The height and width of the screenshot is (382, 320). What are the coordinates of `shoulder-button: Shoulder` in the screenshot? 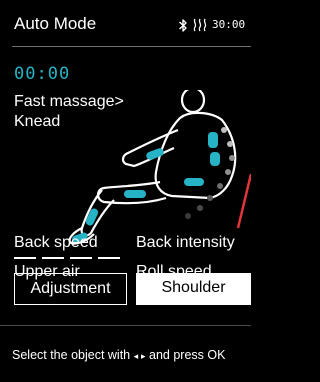 It's located at (193, 289).